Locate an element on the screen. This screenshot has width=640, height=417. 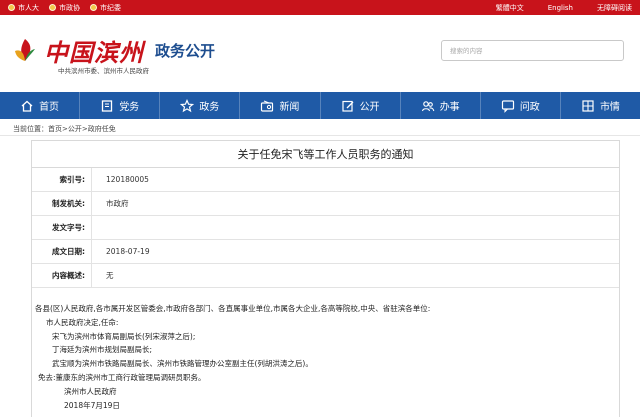
link-renda-label: 市人大 is located at coordinates (28, 7).